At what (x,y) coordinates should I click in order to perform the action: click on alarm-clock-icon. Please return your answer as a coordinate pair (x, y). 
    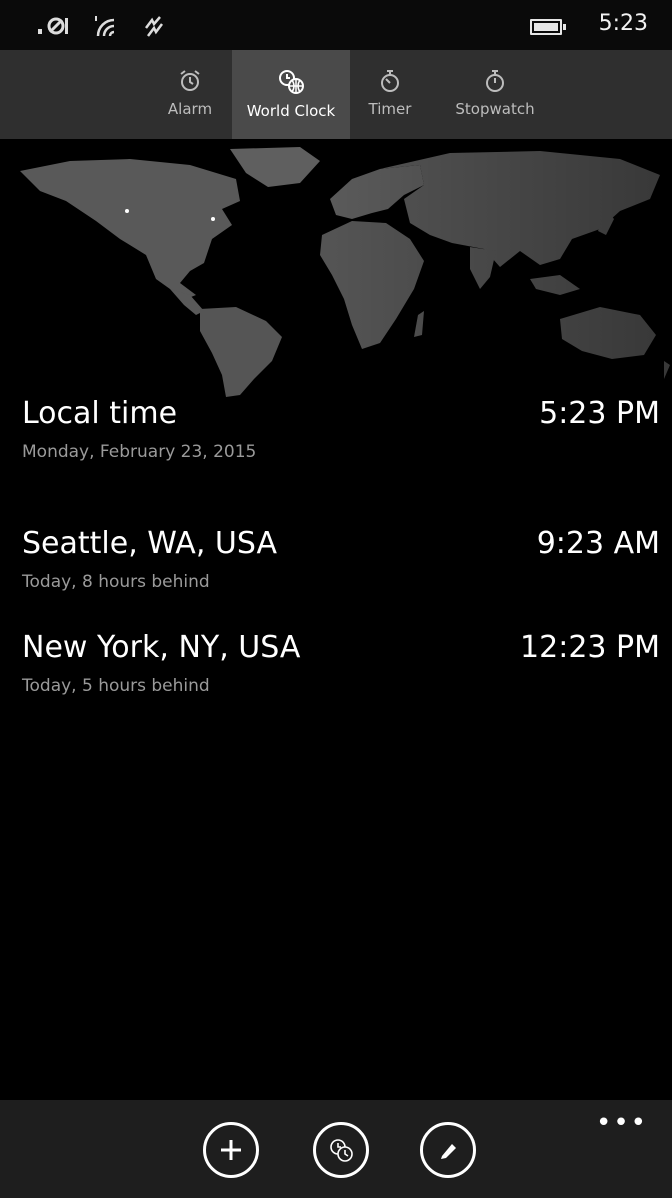
    Looking at the image, I should click on (190, 80).